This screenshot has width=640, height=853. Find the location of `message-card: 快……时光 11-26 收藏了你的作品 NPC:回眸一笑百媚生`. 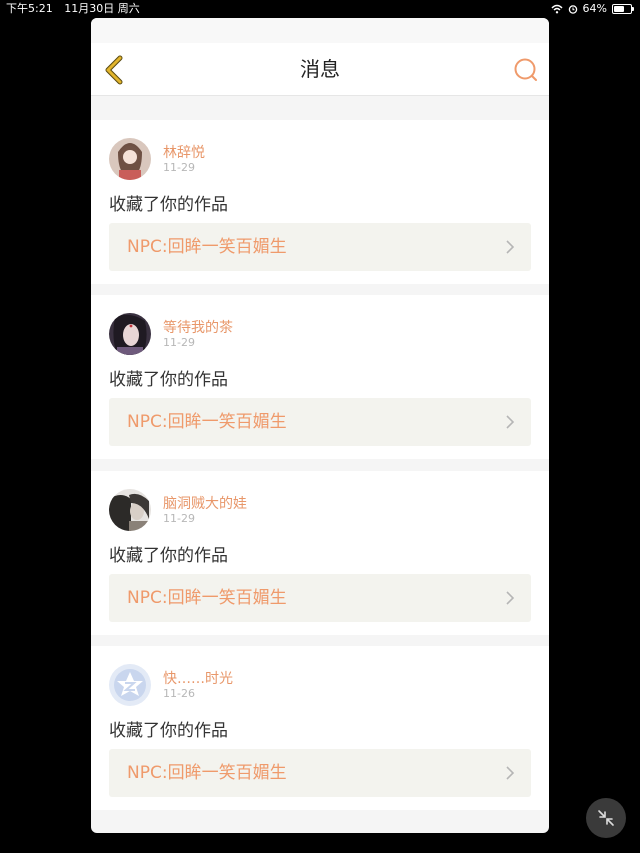

message-card: 快……时光 11-26 收藏了你的作品 NPC:回眸一笑百媚生 is located at coordinates (320, 728).